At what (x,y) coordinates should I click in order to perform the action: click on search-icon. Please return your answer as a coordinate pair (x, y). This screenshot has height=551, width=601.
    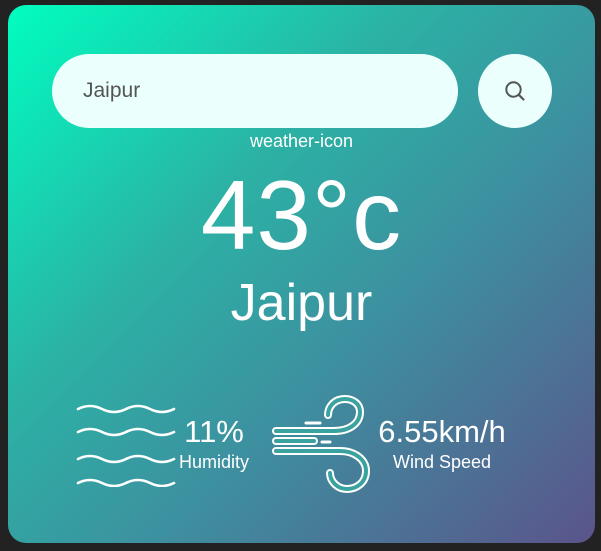
    Looking at the image, I should click on (515, 91).